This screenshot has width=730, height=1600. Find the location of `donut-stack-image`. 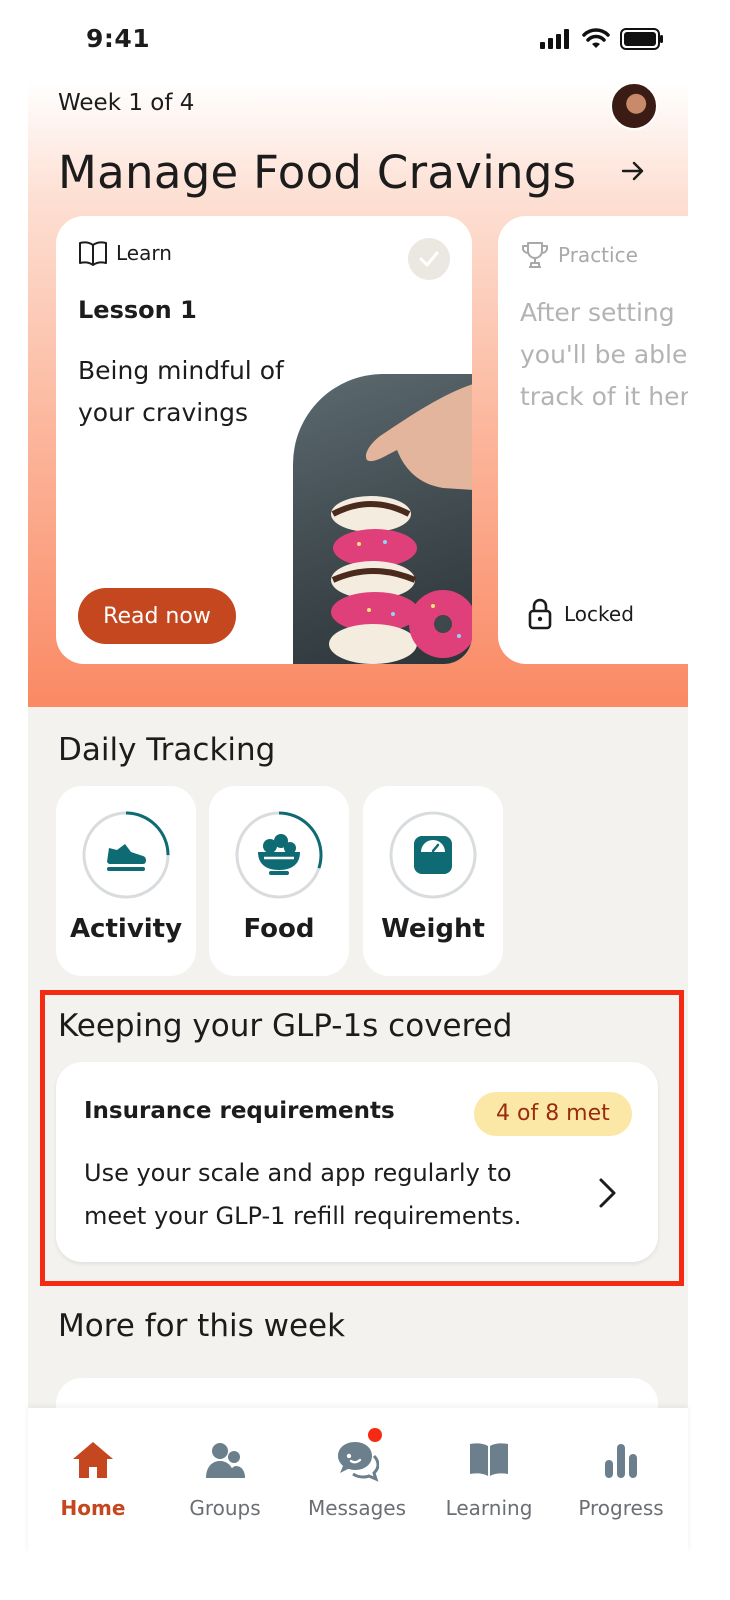

donut-stack-image is located at coordinates (382, 519).